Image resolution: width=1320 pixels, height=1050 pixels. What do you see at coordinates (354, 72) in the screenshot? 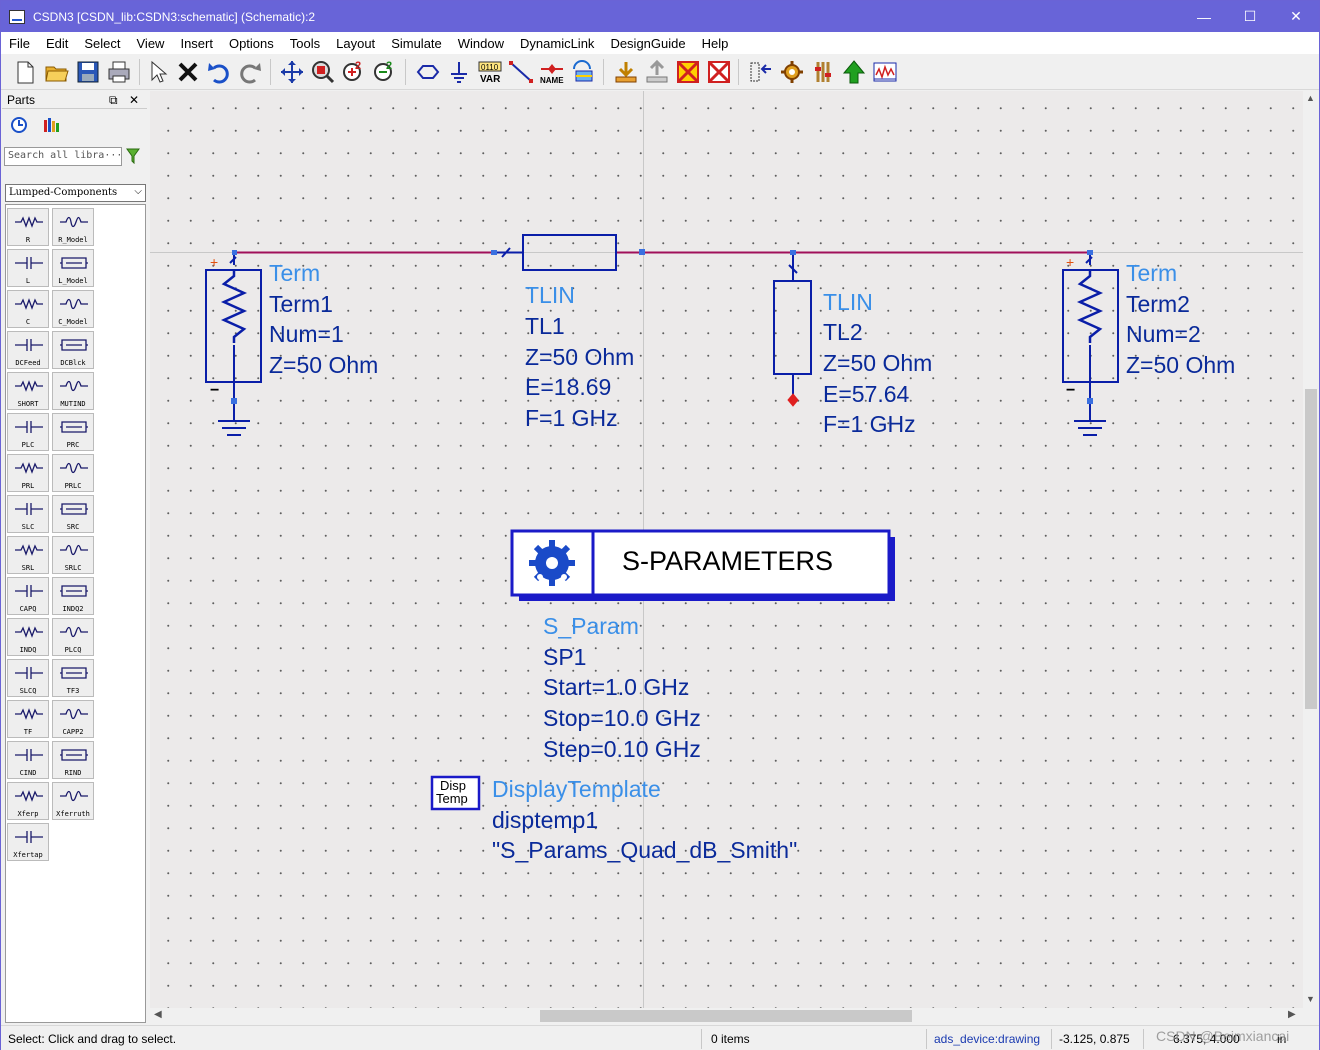
I see `zoom-in-icon: 2` at bounding box center [354, 72].